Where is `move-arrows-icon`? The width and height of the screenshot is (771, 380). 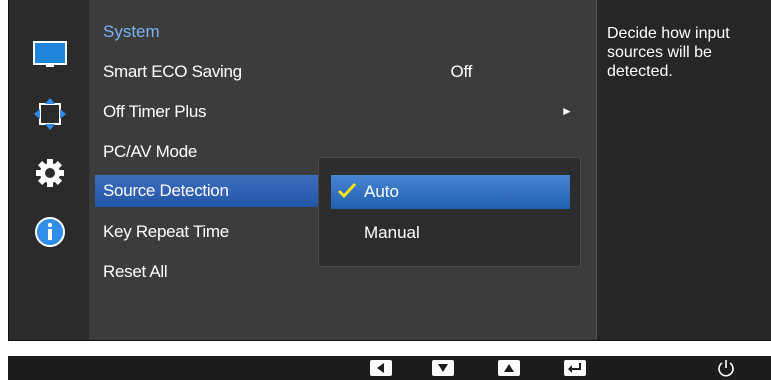 move-arrows-icon is located at coordinates (50, 114).